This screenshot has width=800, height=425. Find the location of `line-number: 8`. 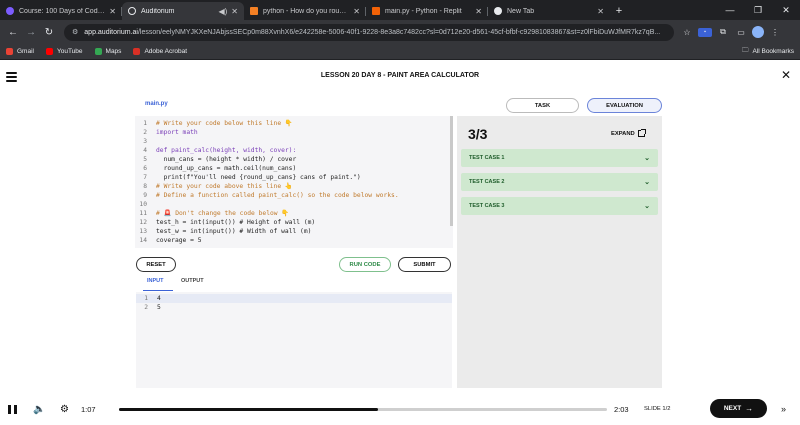

line-number: 8 is located at coordinates (145, 186).